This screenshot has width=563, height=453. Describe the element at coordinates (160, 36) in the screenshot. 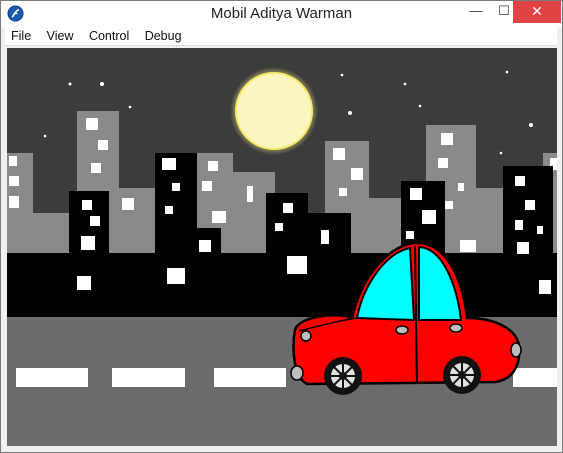

I see `menu-debug: Debug` at that location.